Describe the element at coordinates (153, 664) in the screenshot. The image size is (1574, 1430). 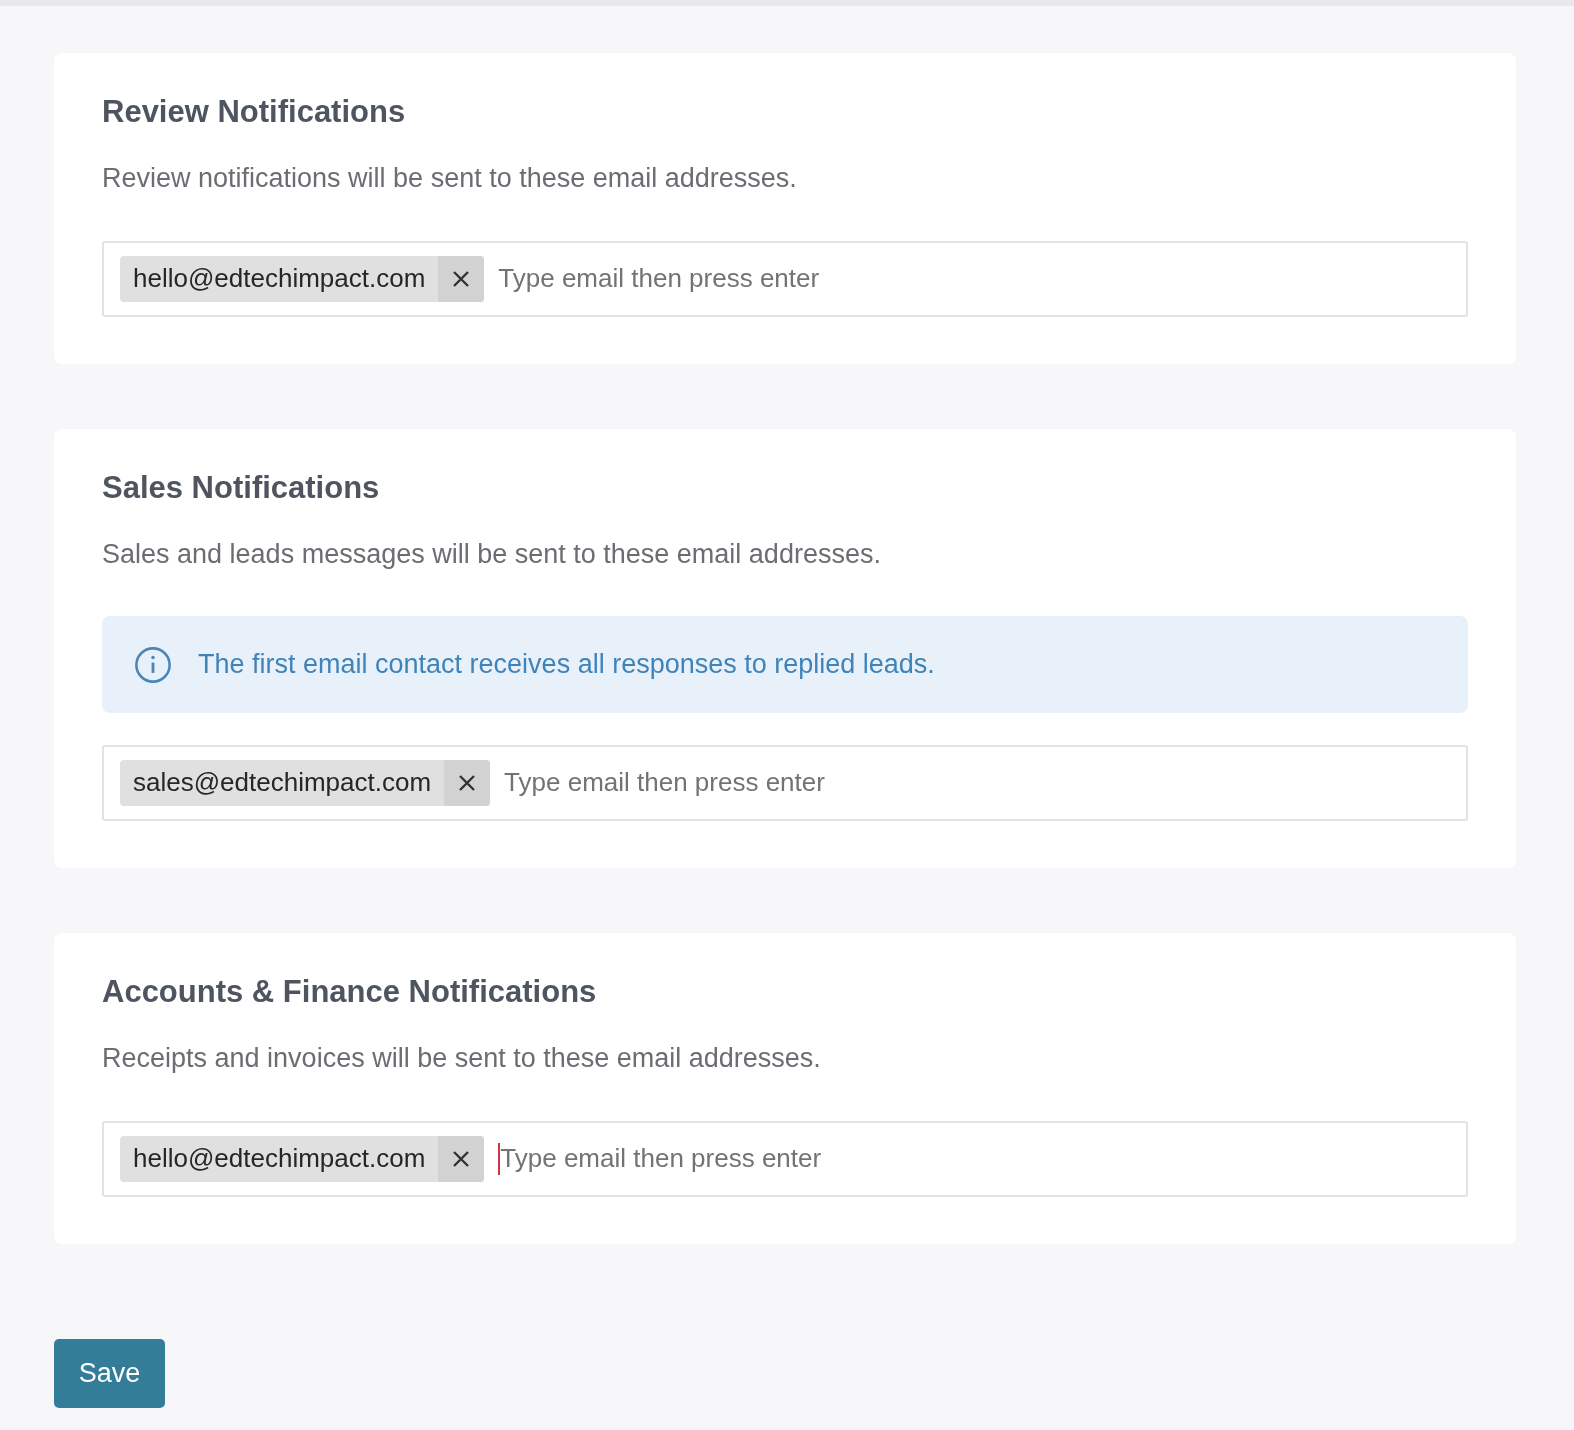
I see `info-icon` at that location.